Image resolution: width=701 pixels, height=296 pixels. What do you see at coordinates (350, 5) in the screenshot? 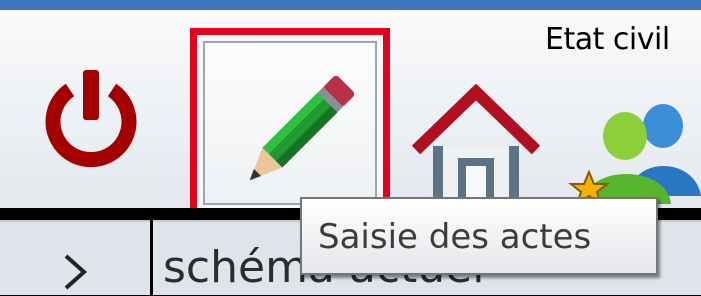
I see `window-title-bar` at bounding box center [350, 5].